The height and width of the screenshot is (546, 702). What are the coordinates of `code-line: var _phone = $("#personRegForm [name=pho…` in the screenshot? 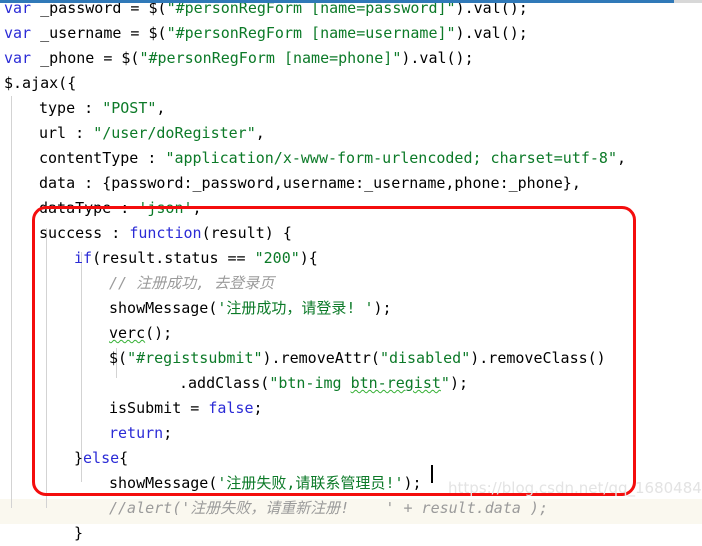 It's located at (239, 58).